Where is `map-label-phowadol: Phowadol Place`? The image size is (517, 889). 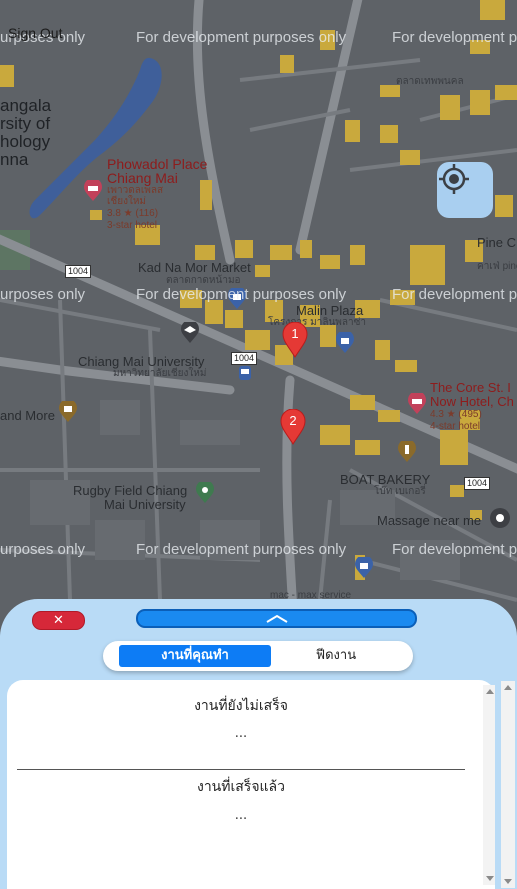 map-label-phowadol: Phowadol Place is located at coordinates (157, 164).